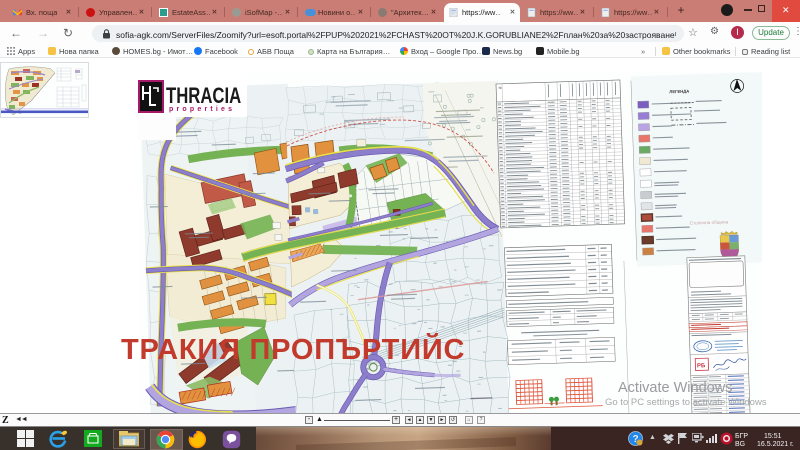 This screenshot has height=450, width=800. What do you see at coordinates (679, 92) in the screenshot?
I see `svg-text: ЛЕГЕНДА` at bounding box center [679, 92].